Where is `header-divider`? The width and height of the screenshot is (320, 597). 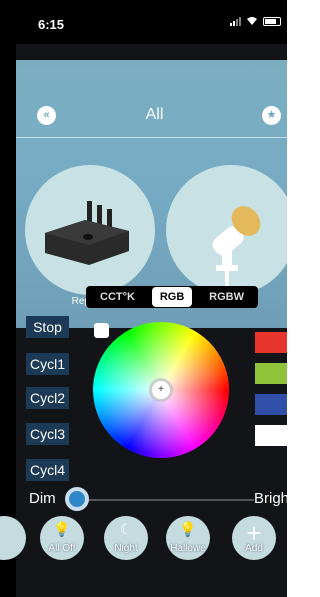 header-divider is located at coordinates (154, 137).